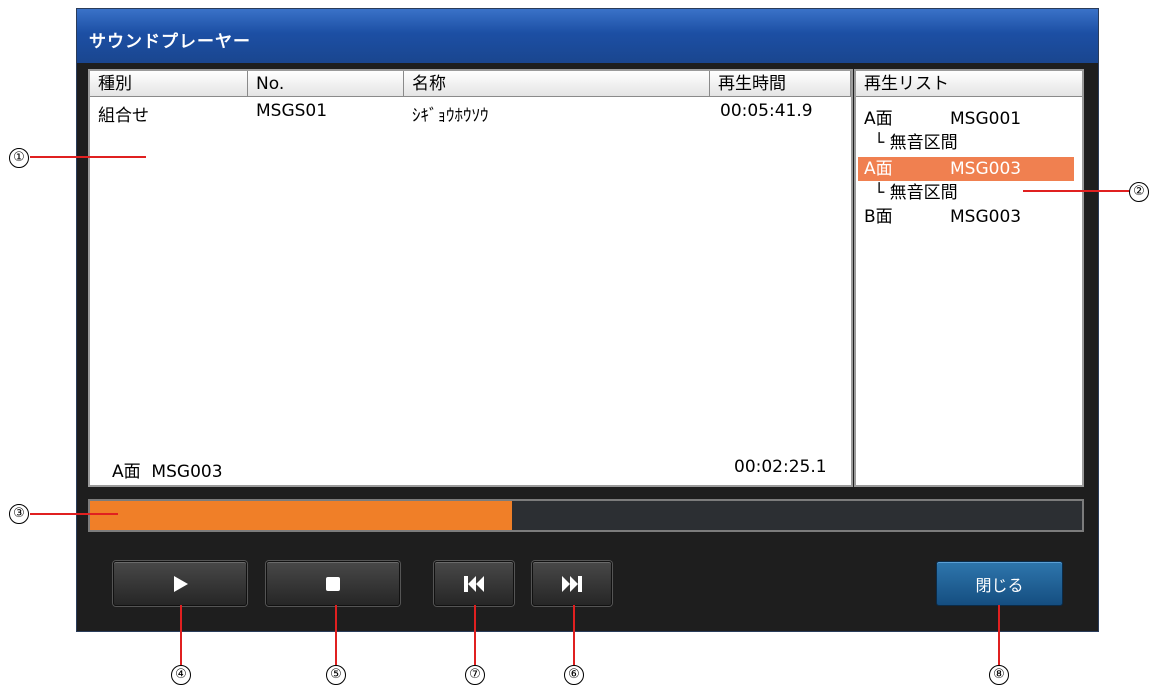 The height and width of the screenshot is (687, 1157). Describe the element at coordinates (969, 84) in the screenshot. I see `playlist-header: 再生リスト` at that location.